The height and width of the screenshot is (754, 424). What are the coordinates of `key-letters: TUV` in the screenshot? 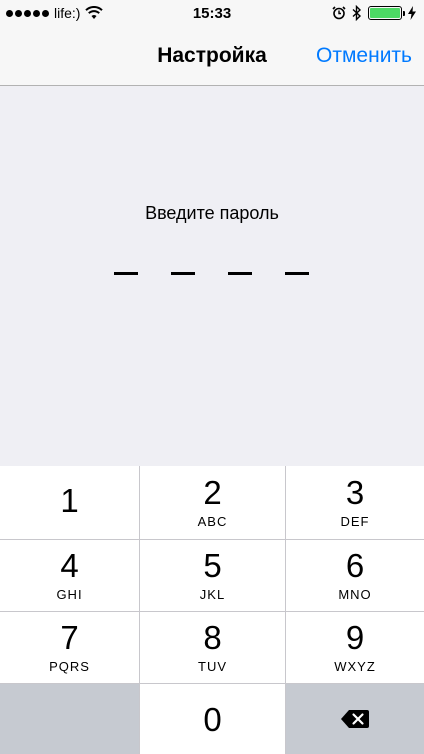 It's located at (212, 666).